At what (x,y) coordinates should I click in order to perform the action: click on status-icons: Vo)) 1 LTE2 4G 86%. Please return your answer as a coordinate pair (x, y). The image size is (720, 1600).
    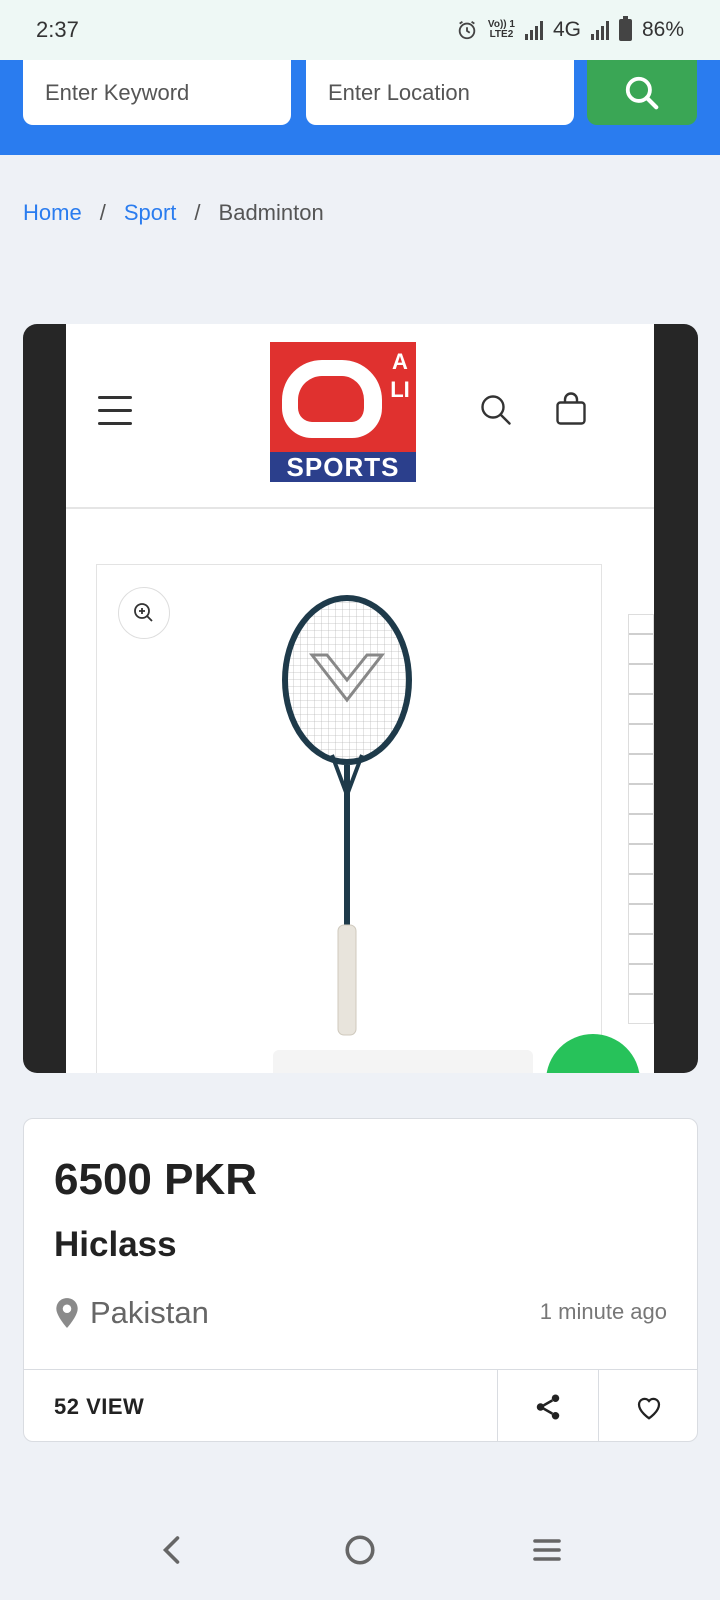
    Looking at the image, I should click on (570, 29).